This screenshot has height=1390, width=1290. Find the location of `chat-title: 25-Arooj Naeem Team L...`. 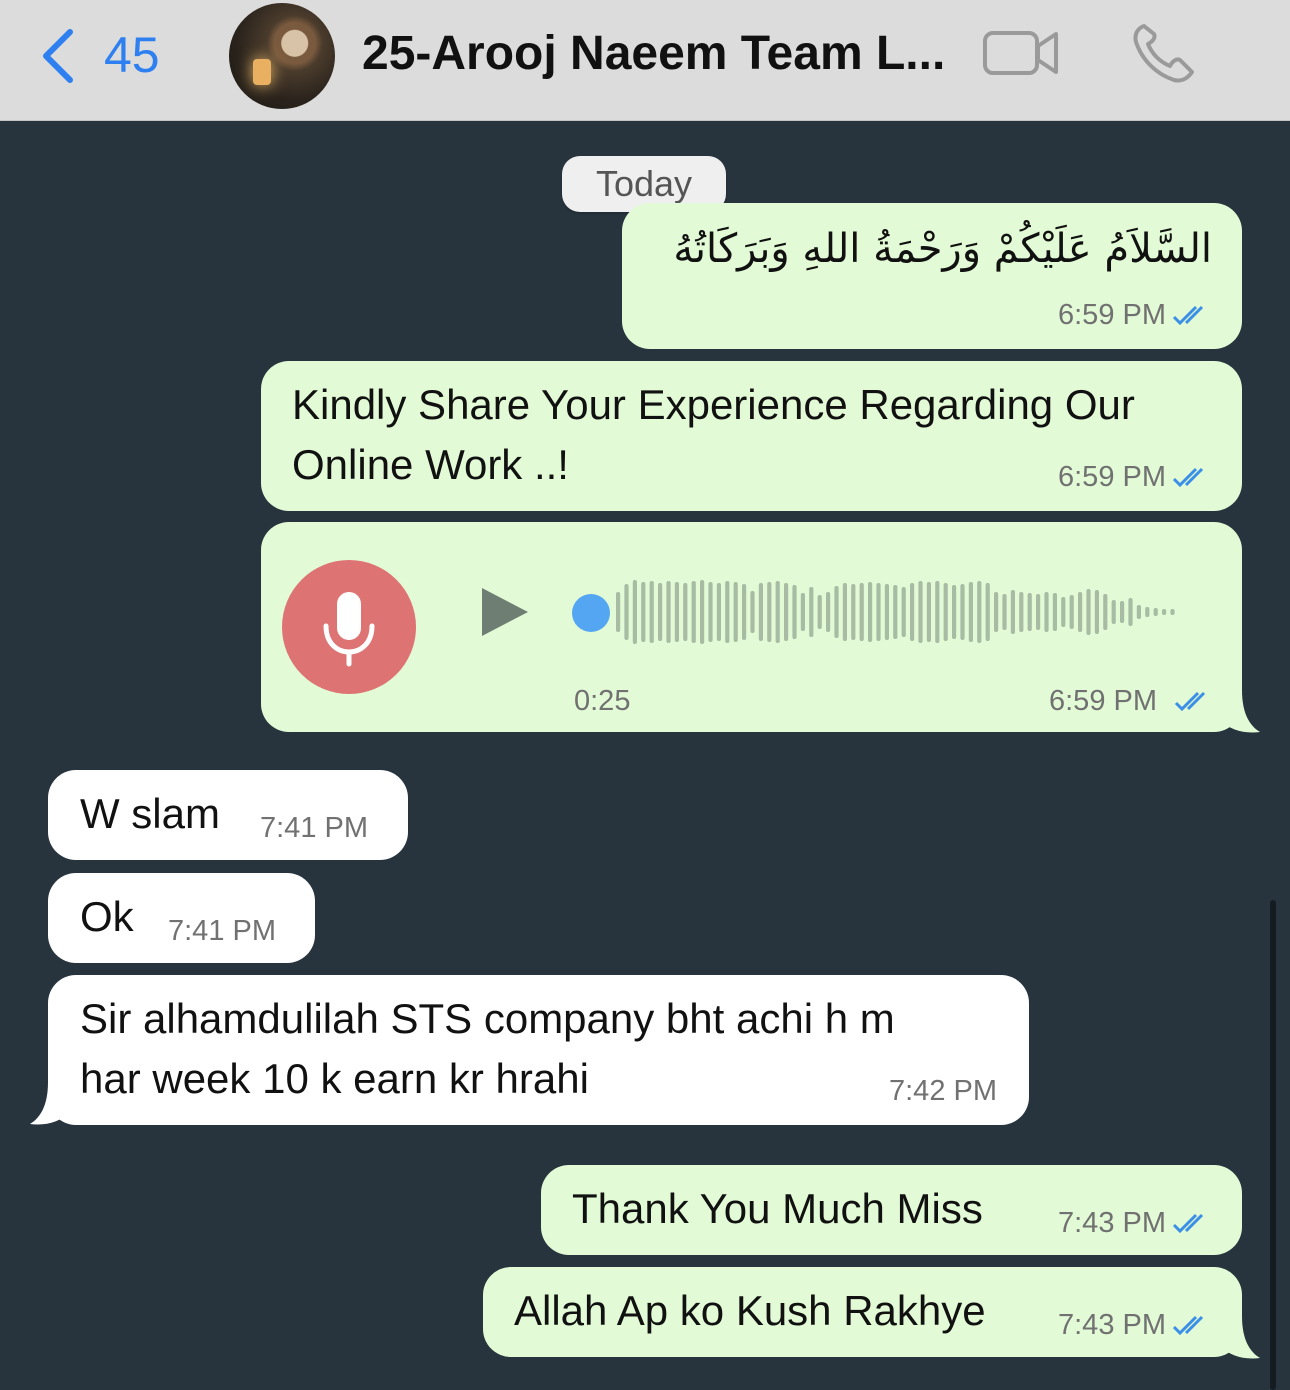

chat-title: 25-Arooj Naeem Team L... is located at coordinates (653, 53).